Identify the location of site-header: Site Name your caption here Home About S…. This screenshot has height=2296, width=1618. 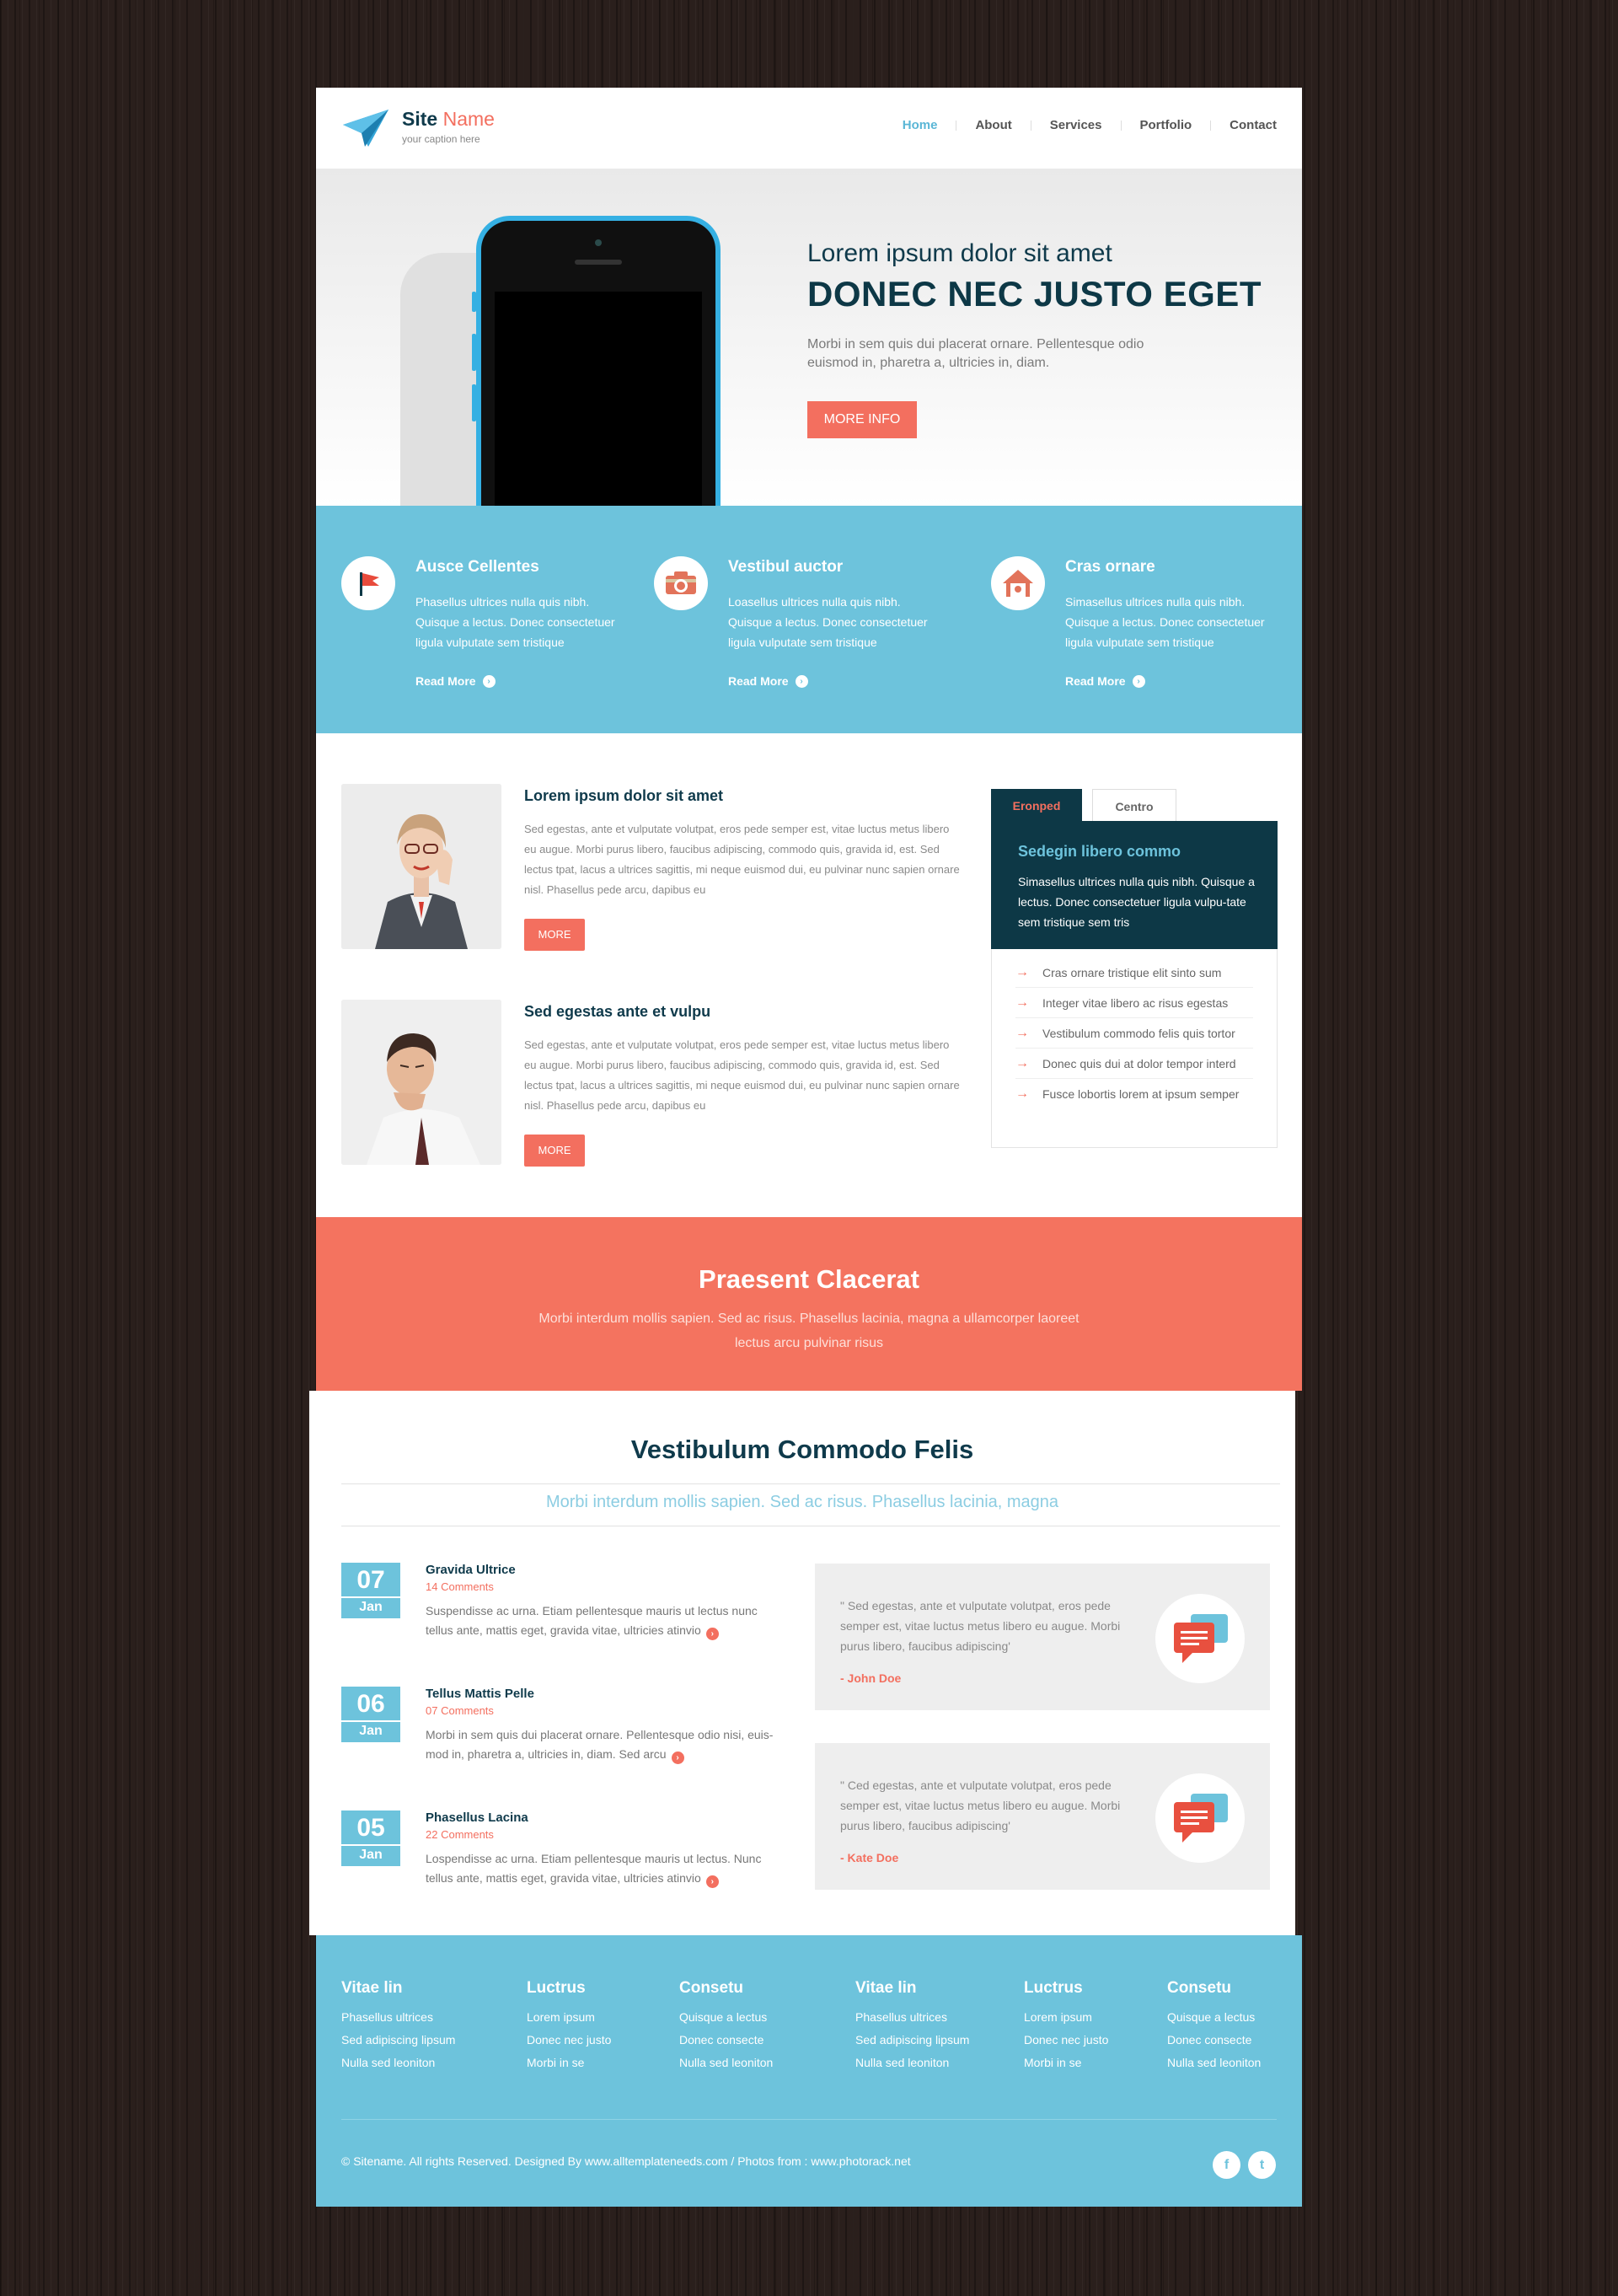
(809, 128).